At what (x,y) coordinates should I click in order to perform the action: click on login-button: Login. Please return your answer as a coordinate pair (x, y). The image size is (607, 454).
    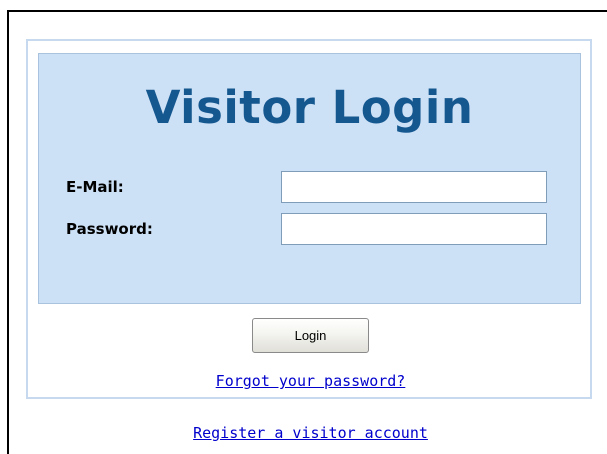
    Looking at the image, I should click on (310, 335).